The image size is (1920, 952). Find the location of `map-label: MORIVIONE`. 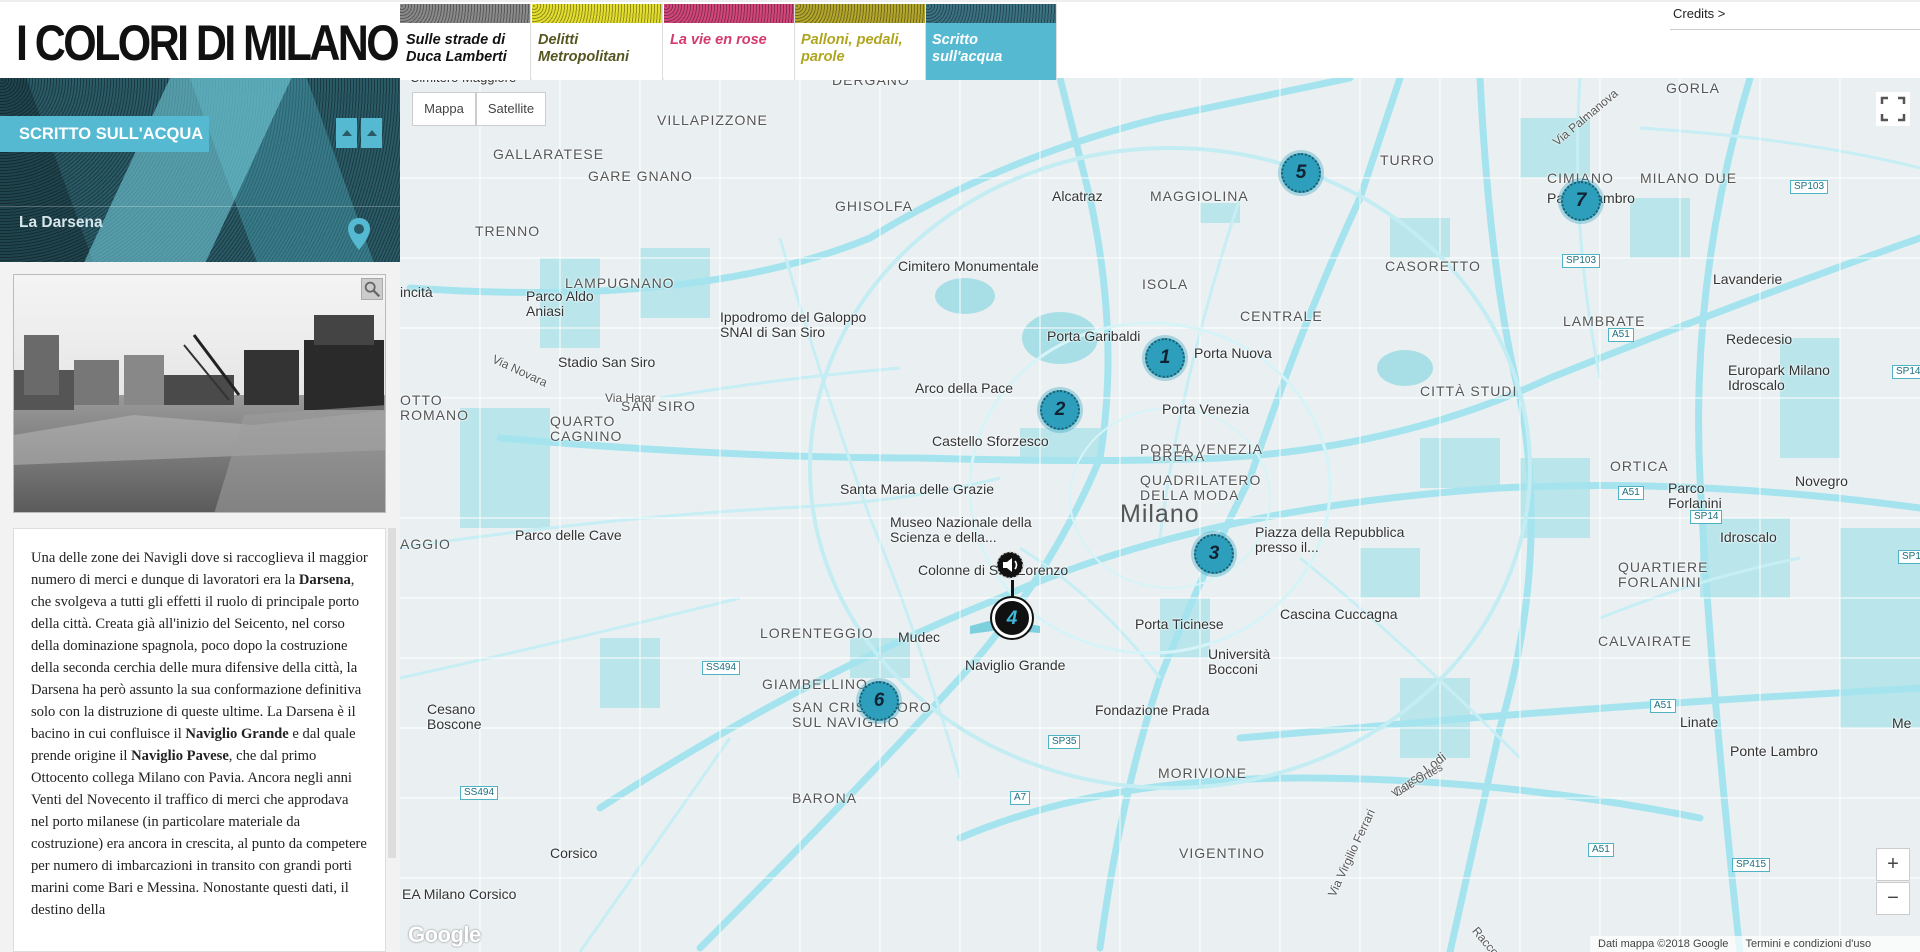

map-label: MORIVIONE is located at coordinates (1203, 773).